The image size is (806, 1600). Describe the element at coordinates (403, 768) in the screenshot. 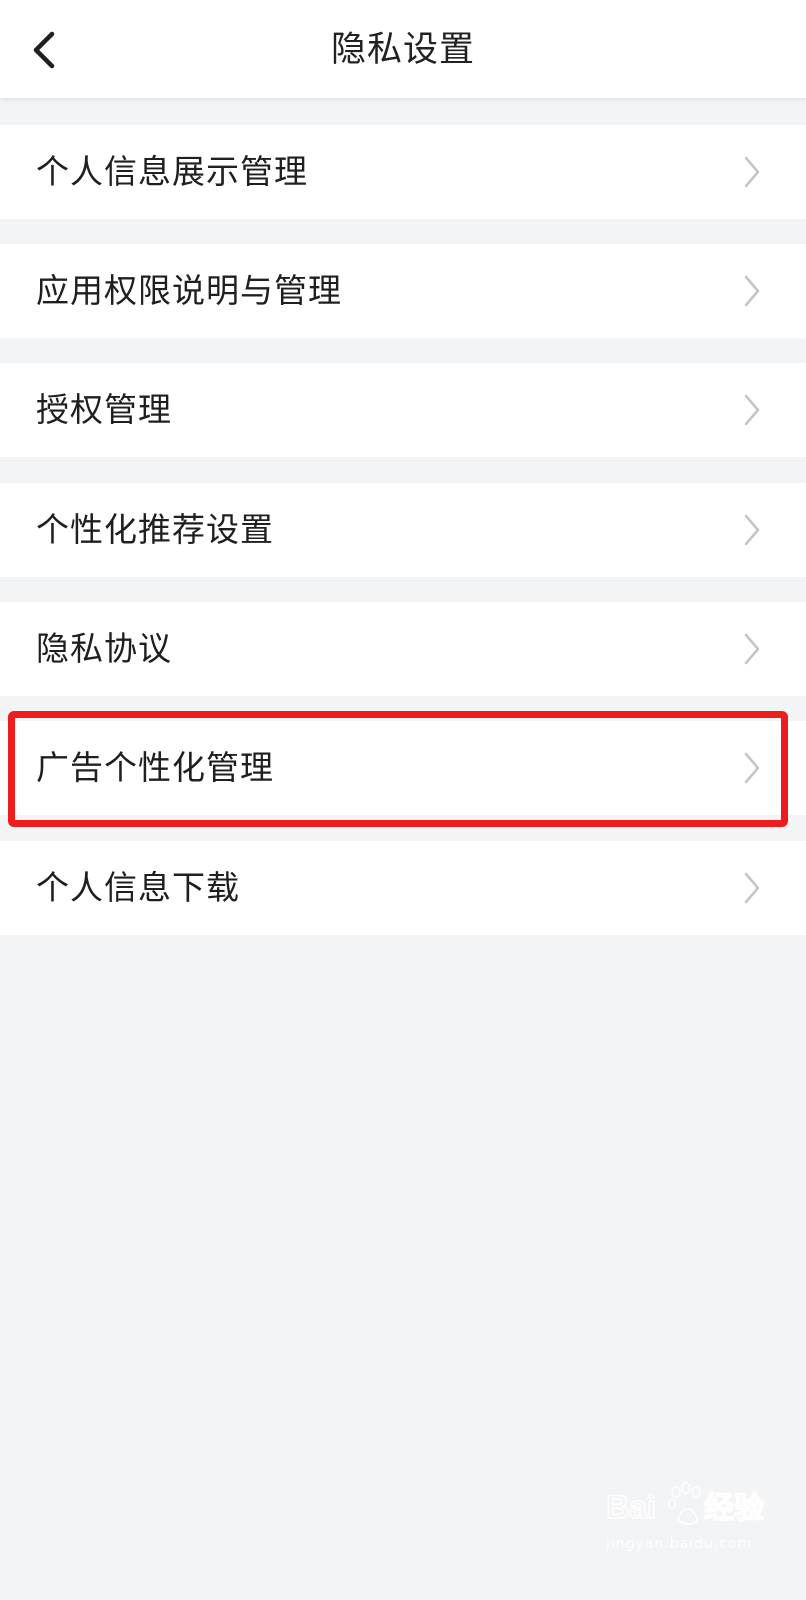

I see `menu-item-ad-personalization: 广告个性化管理` at that location.